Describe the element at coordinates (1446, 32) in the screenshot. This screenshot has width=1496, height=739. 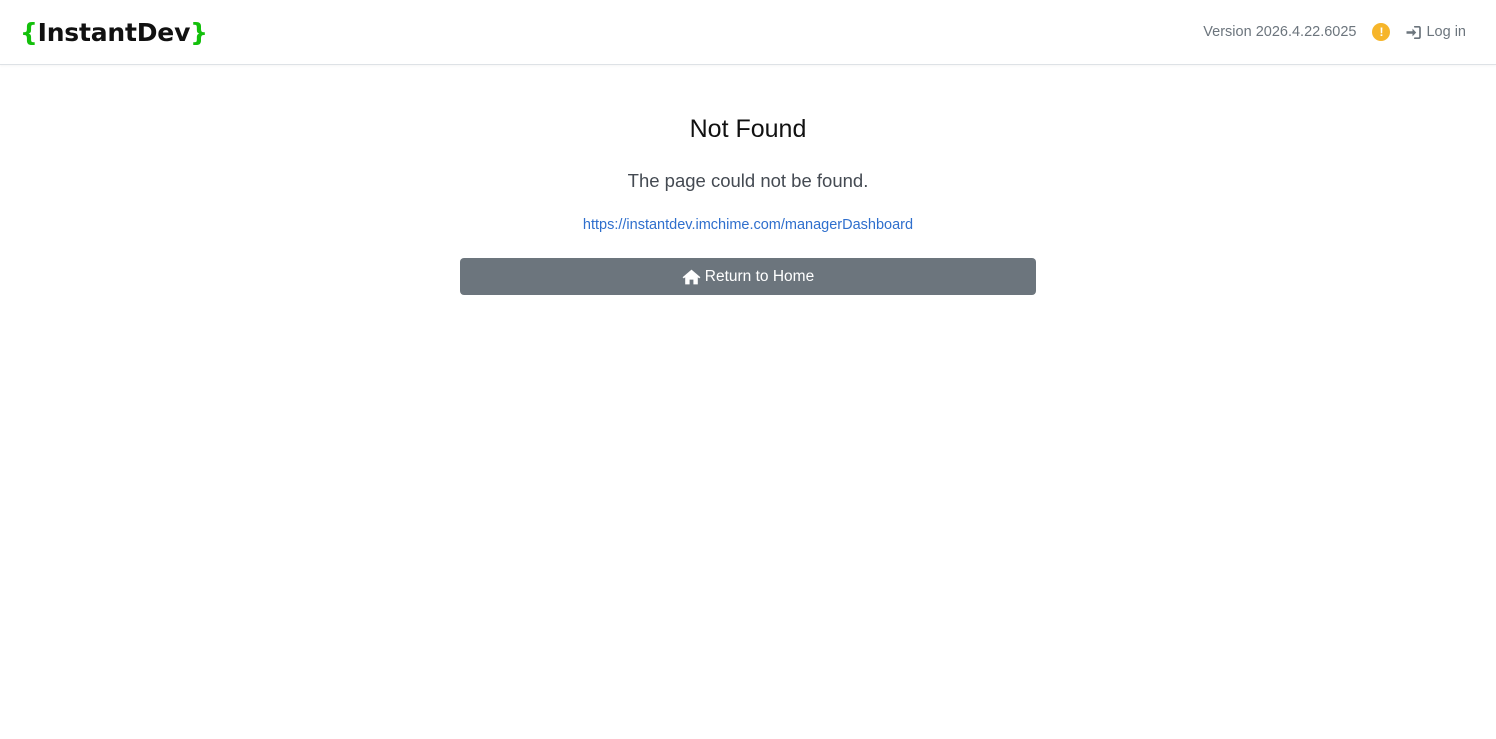
I see `login-label: Log in` at that location.